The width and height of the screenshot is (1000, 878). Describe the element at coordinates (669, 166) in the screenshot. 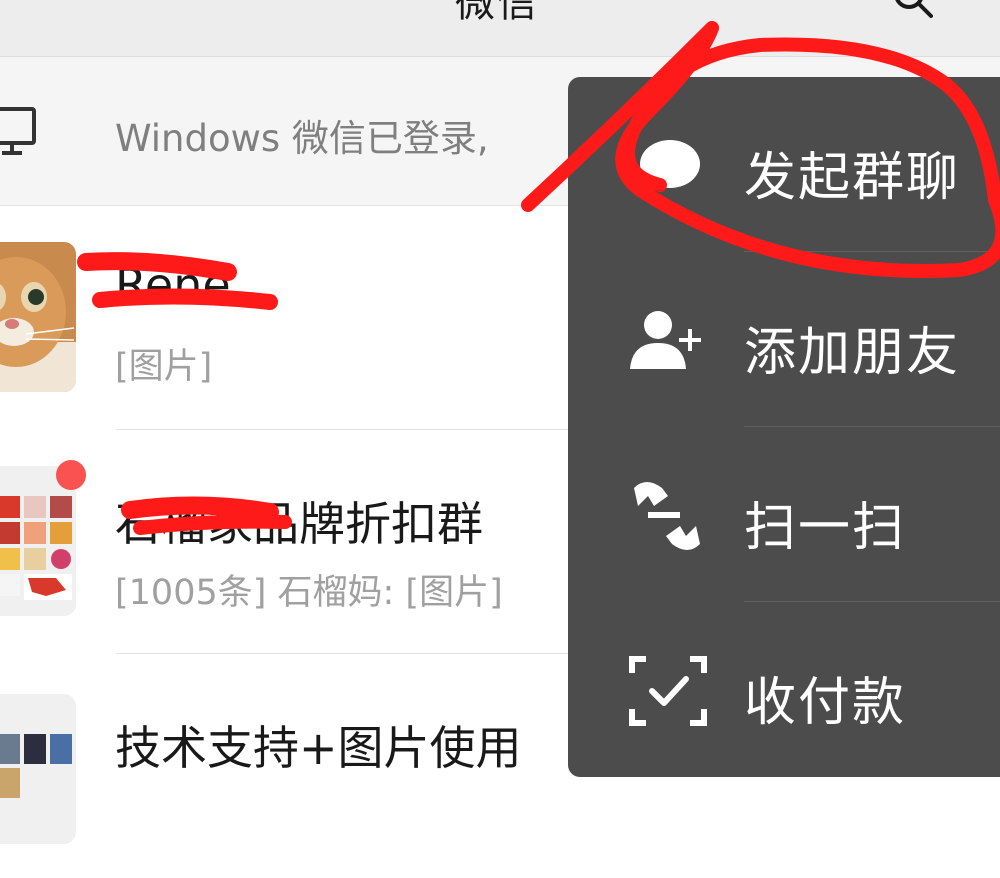

I see `chat-bubble-icon` at that location.